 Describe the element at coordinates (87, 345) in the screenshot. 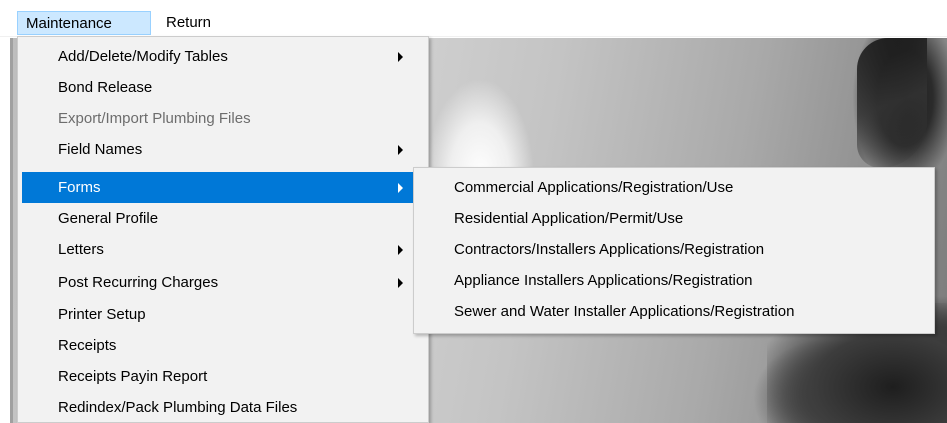

I see `menu-item-label: Receipts` at that location.